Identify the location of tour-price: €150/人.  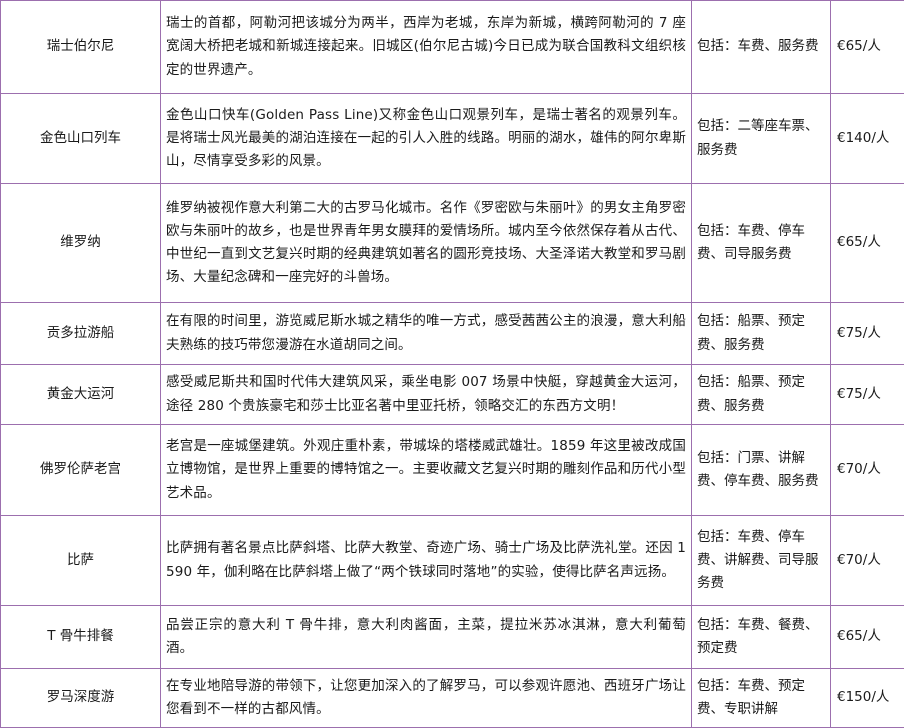
(867, 698).